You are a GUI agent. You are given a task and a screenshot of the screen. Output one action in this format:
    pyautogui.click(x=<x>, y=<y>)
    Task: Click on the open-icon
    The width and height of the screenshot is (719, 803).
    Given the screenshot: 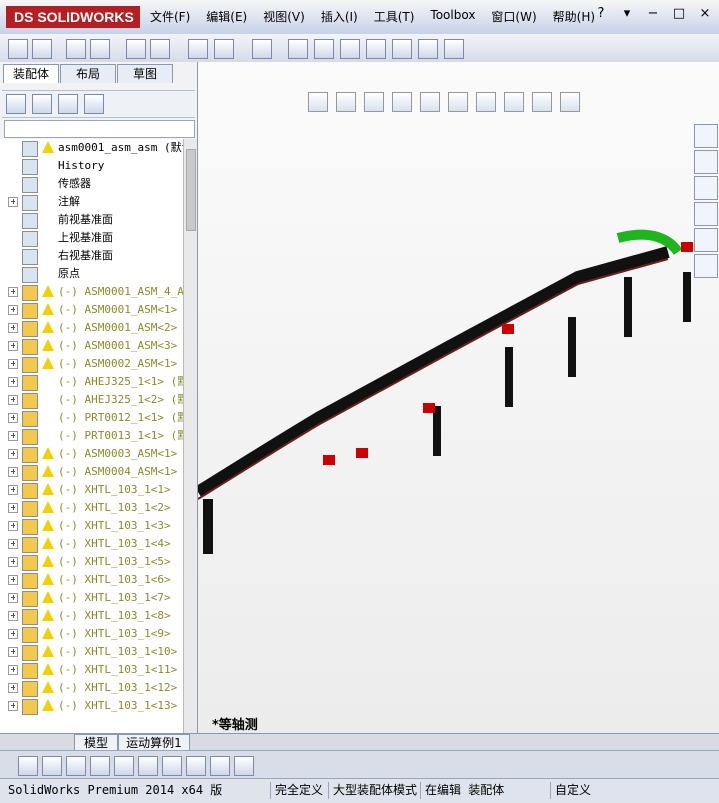 What is the action you would take?
    pyautogui.click(x=42, y=49)
    